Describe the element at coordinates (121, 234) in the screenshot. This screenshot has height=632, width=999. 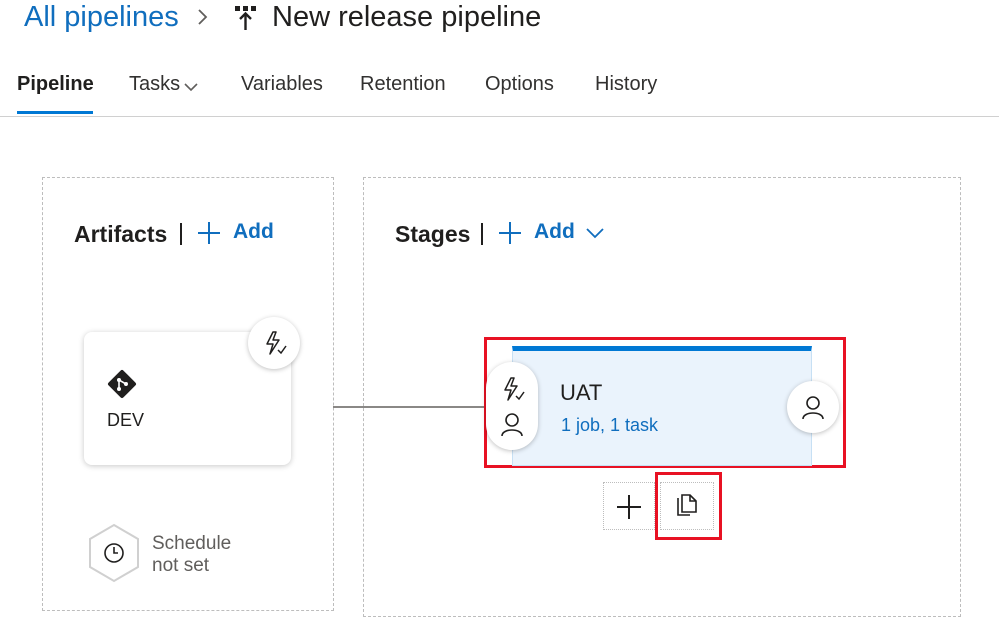
I see `artifacts-title: Artifacts` at that location.